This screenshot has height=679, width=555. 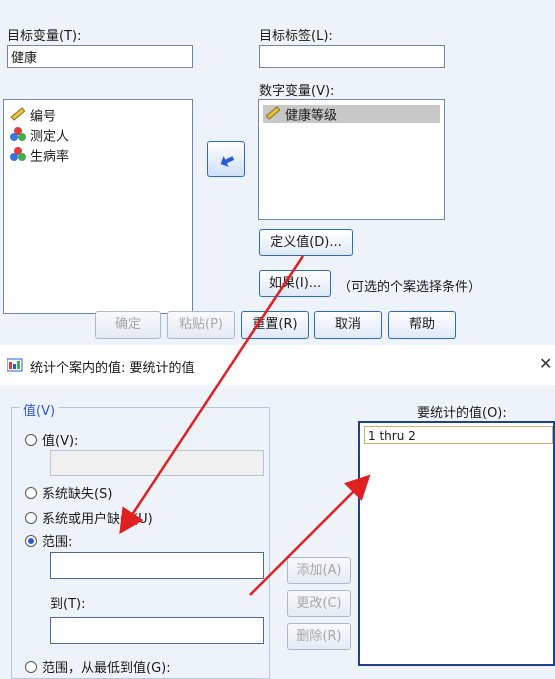 What do you see at coordinates (277, 365) in the screenshot?
I see `dialog-titlebar: 统计个案内的值: 要统计的值 ✕` at bounding box center [277, 365].